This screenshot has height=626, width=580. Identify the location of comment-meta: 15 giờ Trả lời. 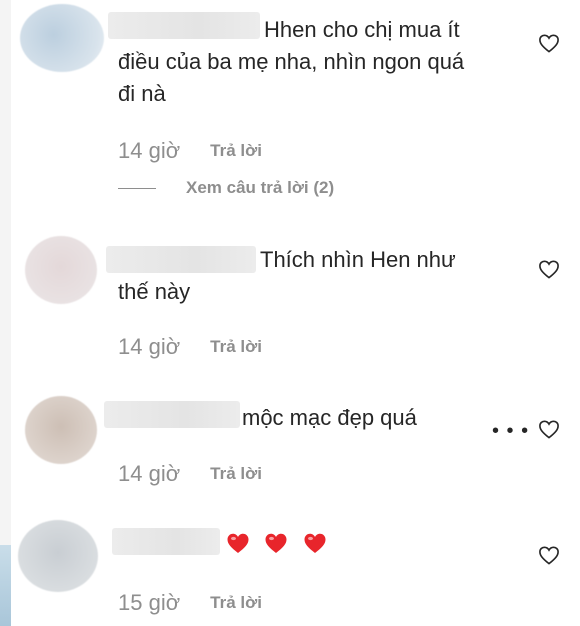
(190, 603).